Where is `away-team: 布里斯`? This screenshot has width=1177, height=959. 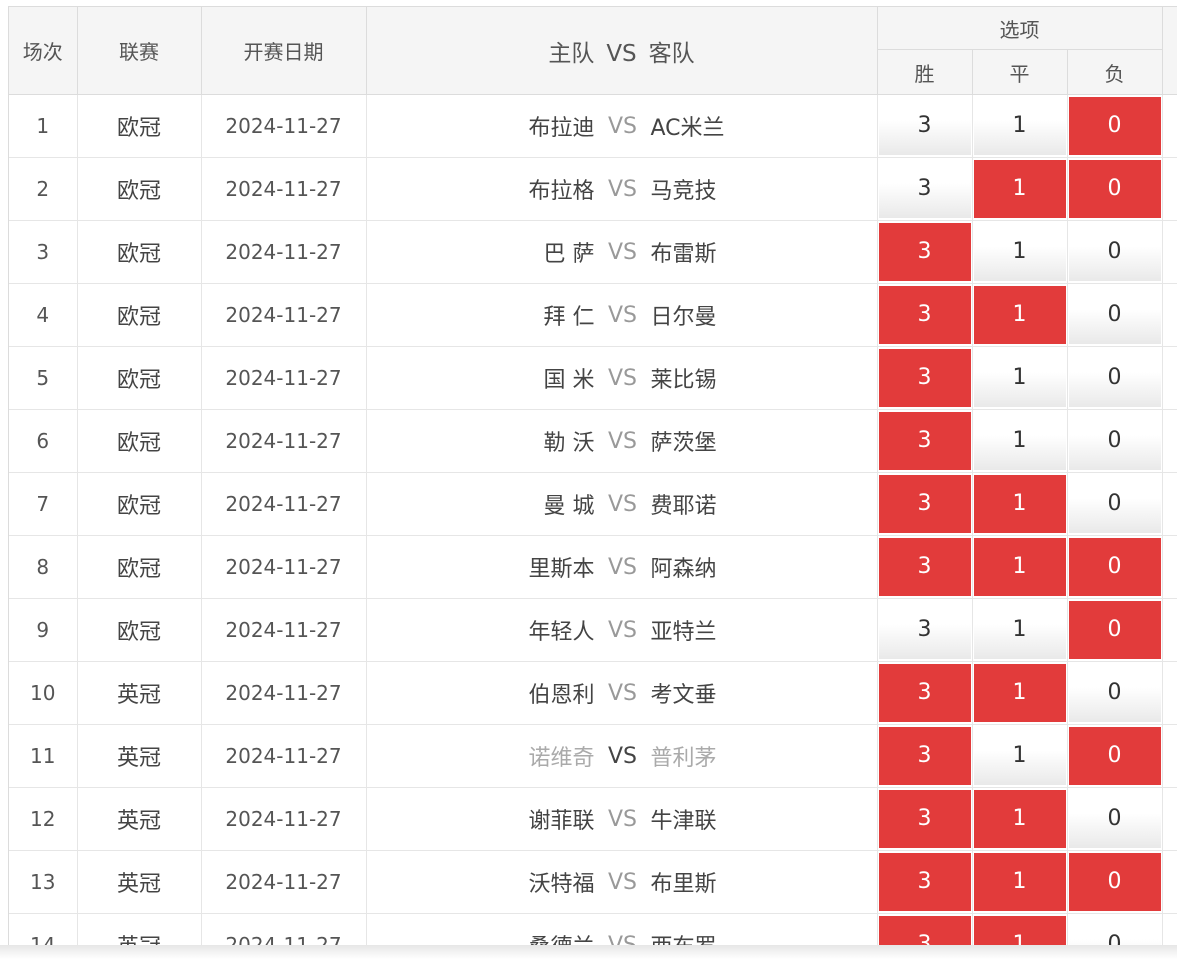 away-team: 布里斯 is located at coordinates (683, 884).